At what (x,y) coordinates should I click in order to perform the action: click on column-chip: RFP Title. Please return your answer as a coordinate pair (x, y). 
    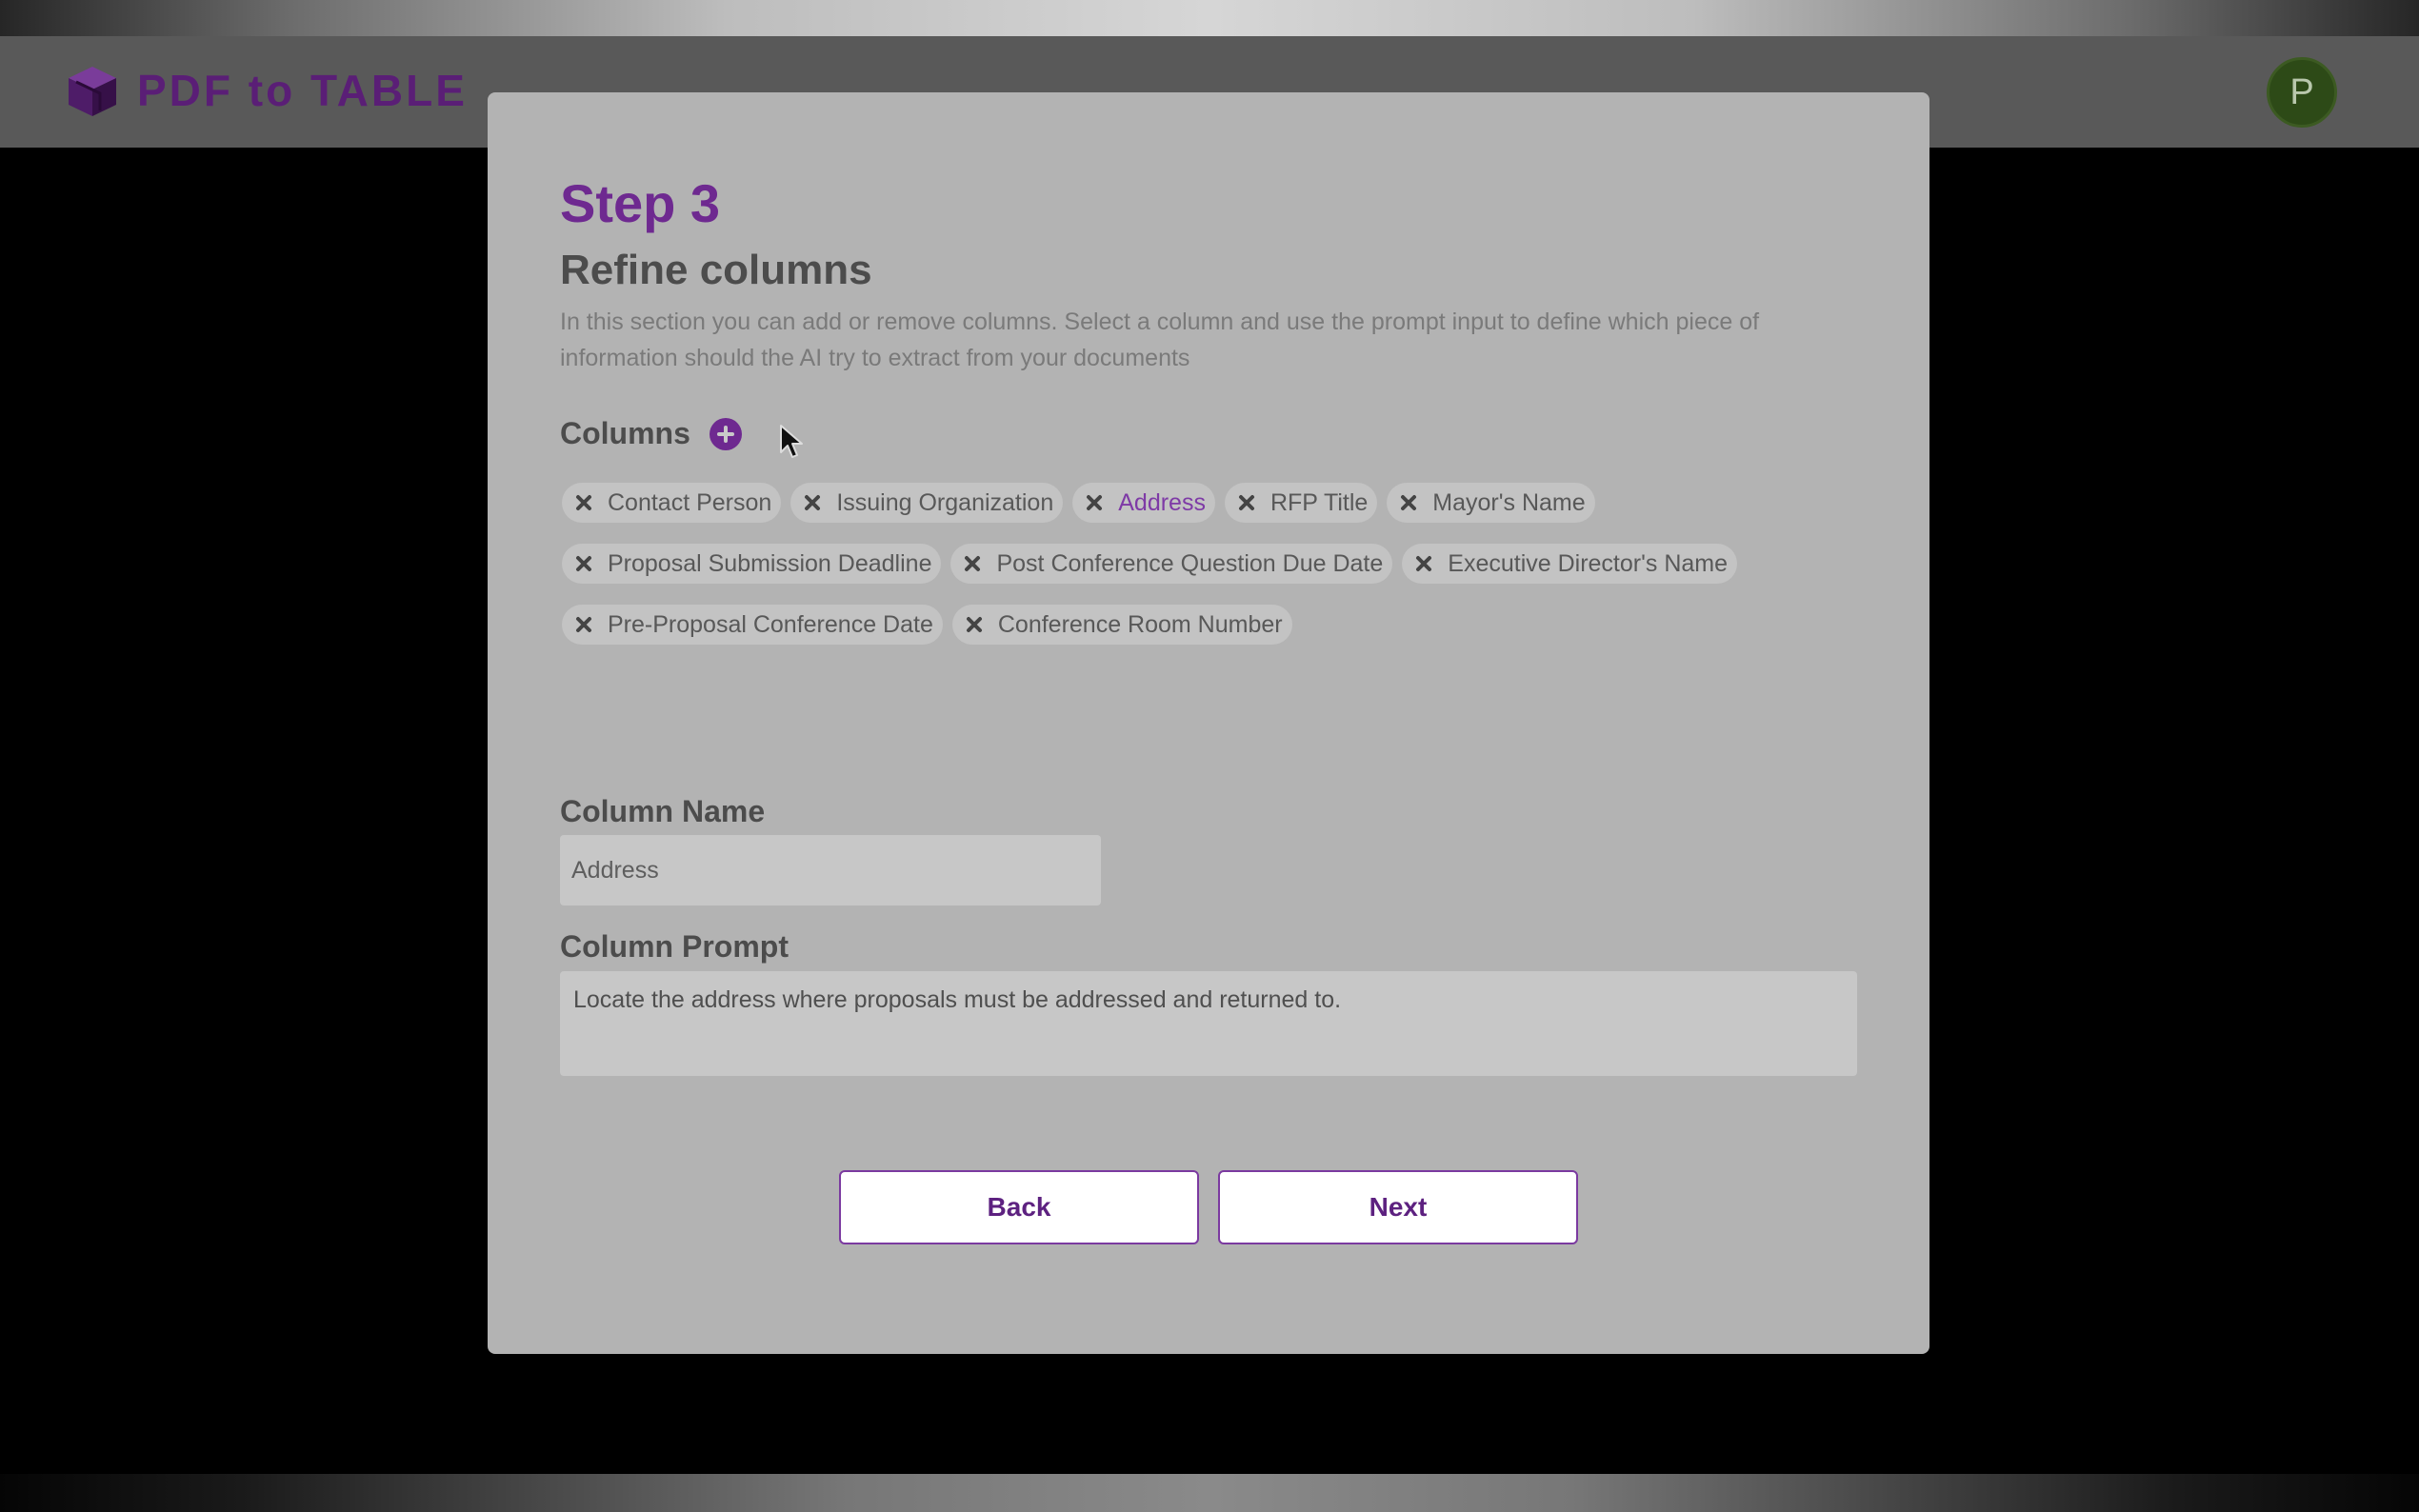
    Looking at the image, I should click on (1301, 503).